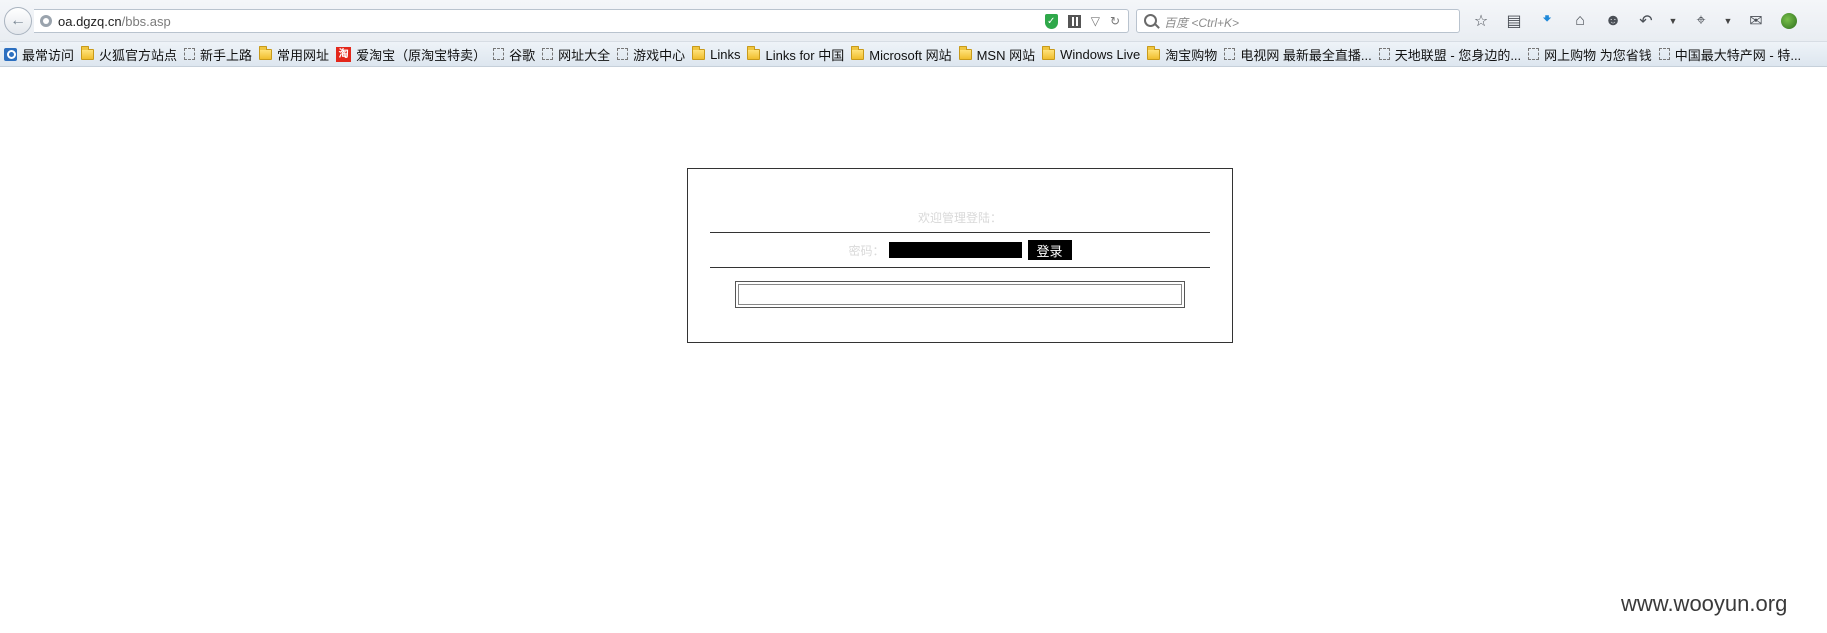 This screenshot has height=633, width=1827. I want to click on search-placeholder: 百度 <Ctrl+K>, so click(1202, 23).